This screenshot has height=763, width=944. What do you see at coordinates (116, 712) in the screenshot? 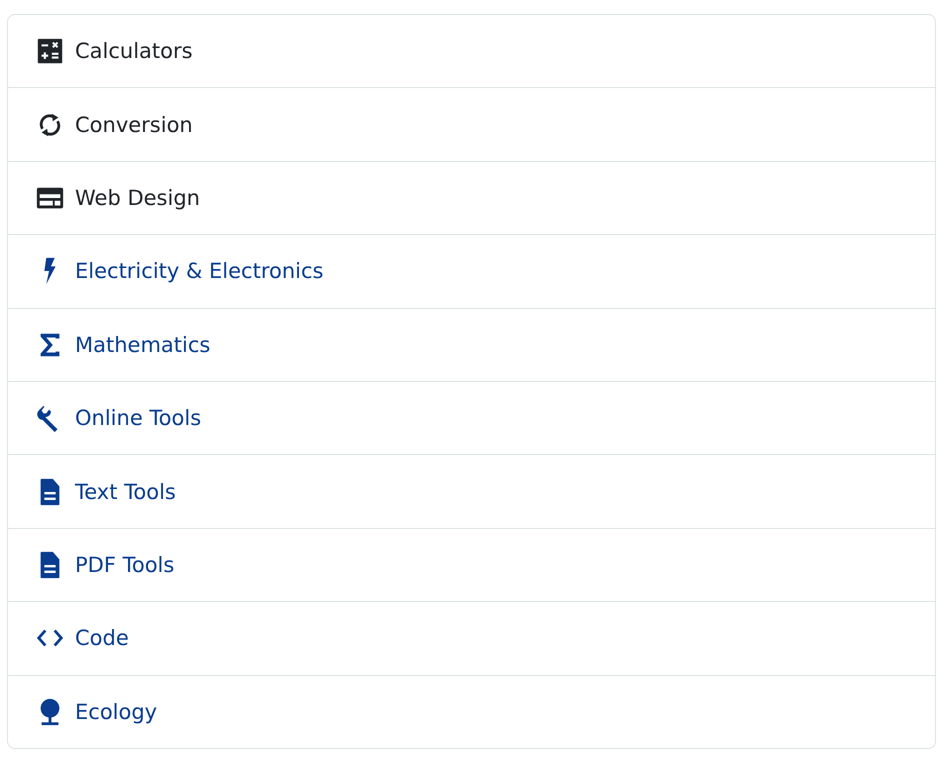
I see `category-link: Ecology` at bounding box center [116, 712].